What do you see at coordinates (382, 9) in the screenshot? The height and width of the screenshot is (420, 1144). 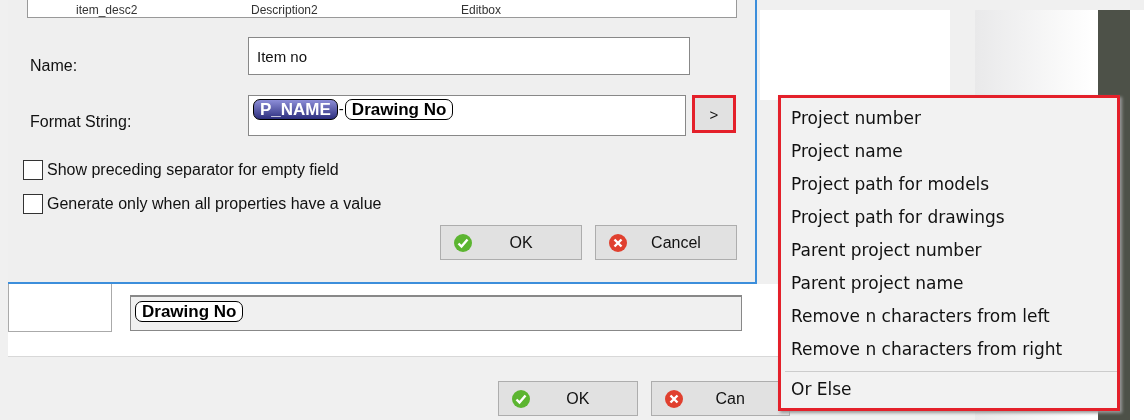 I see `table-row: item_desc2 Description2 Editbox` at bounding box center [382, 9].